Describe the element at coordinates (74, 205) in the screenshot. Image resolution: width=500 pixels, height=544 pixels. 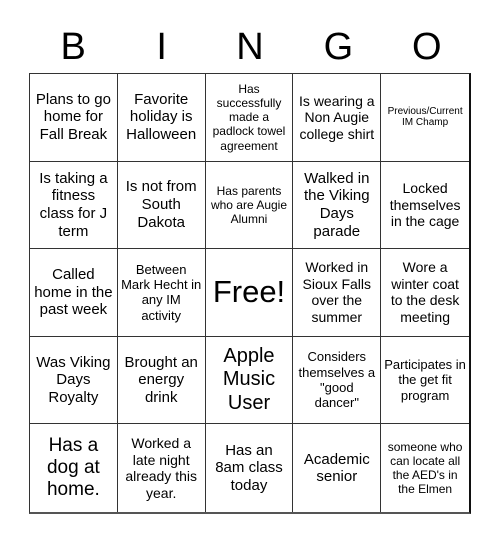
I see `bingo-cell: Is taking a fitness class for J term` at that location.